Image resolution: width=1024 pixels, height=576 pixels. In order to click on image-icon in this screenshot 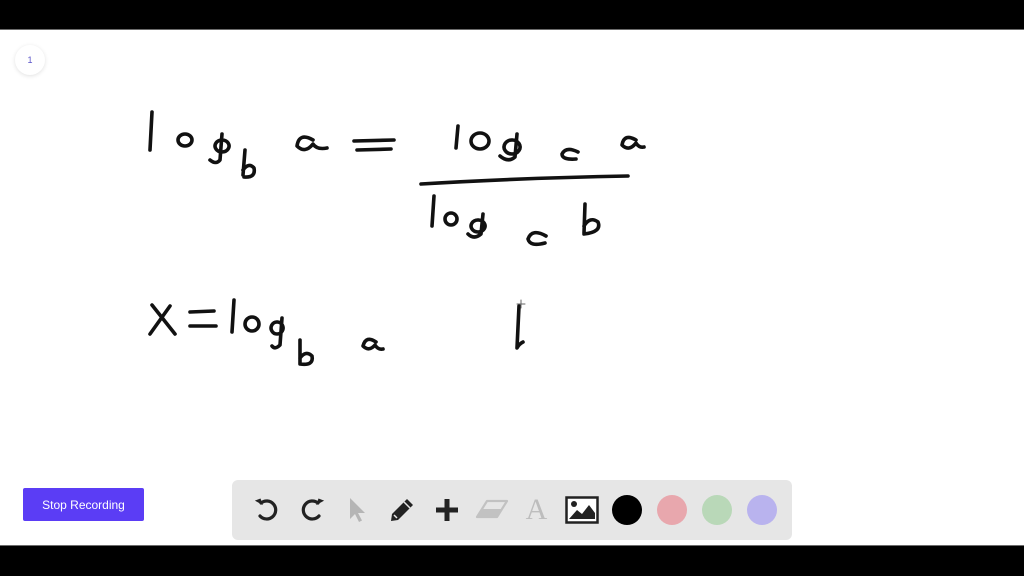, I will do `click(581, 510)`.